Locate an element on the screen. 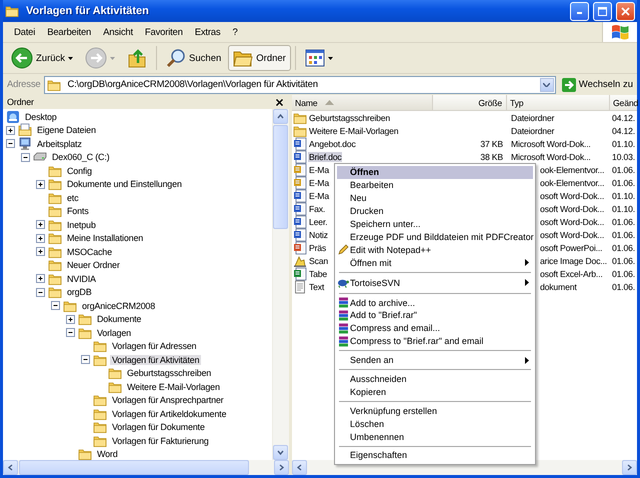  search-button: Suchen is located at coordinates (193, 58).